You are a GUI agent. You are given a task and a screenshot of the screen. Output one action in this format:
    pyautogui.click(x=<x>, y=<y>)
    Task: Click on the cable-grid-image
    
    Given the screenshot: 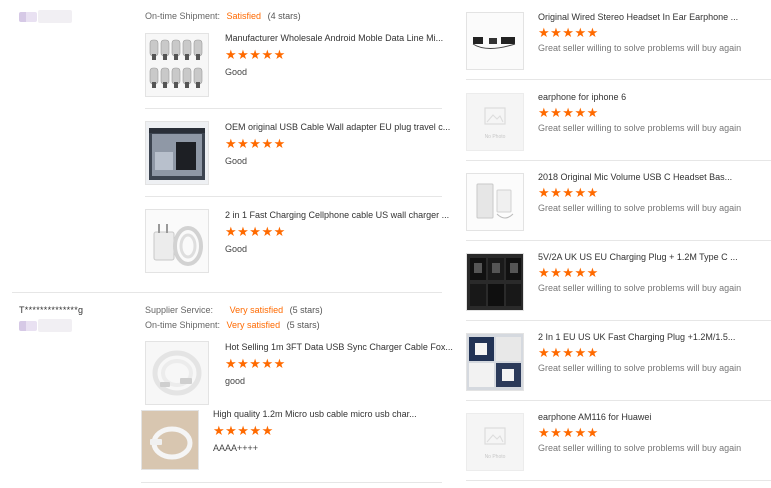 What is the action you would take?
    pyautogui.click(x=176, y=63)
    